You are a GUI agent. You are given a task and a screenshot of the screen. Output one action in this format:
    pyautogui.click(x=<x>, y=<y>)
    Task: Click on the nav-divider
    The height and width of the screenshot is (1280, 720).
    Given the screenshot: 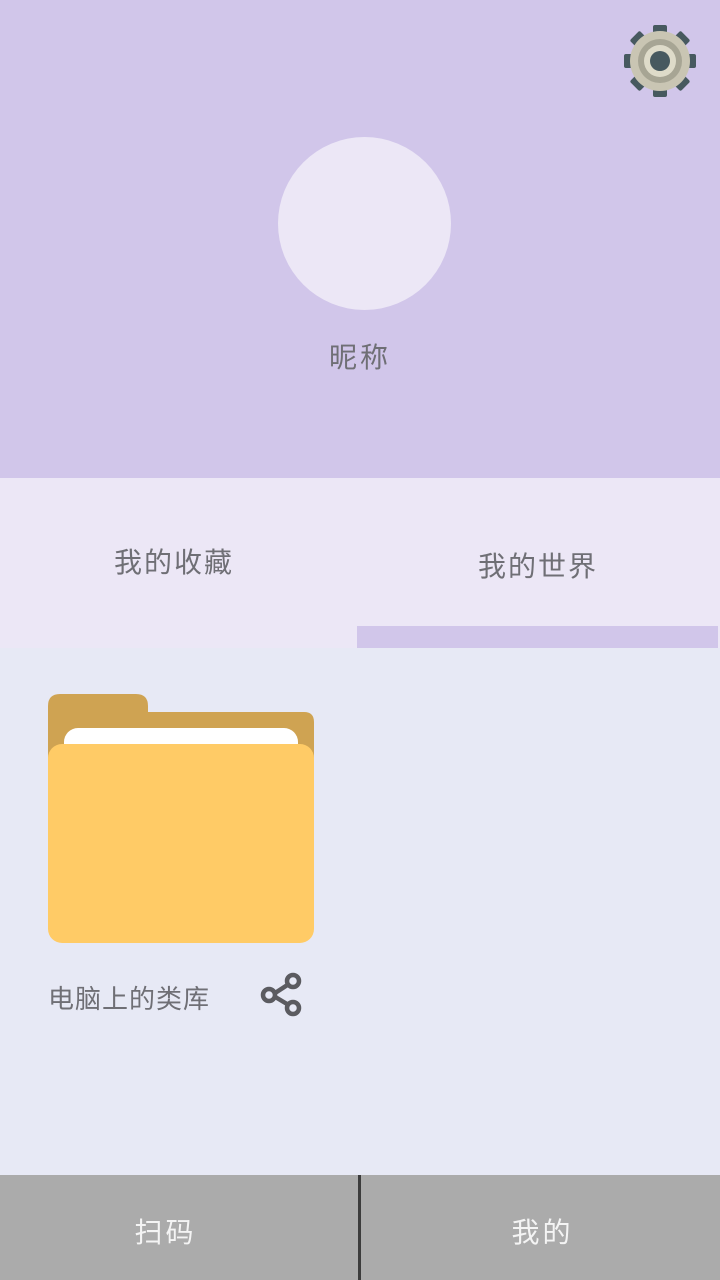 What is the action you would take?
    pyautogui.click(x=359, y=1227)
    